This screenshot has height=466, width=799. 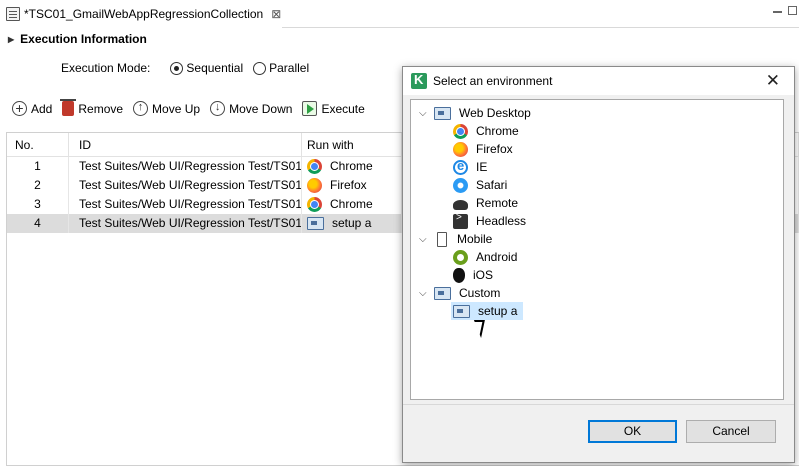 What do you see at coordinates (419, 80) in the screenshot?
I see `katalon-logo-icon` at bounding box center [419, 80].